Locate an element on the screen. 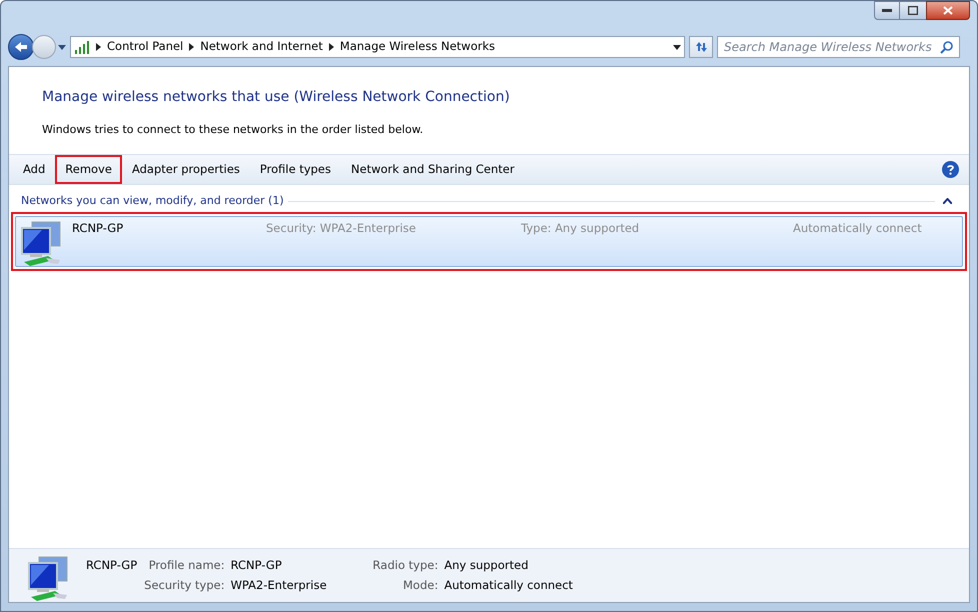 Image resolution: width=978 pixels, height=612 pixels. refresh-button is located at coordinates (701, 47).